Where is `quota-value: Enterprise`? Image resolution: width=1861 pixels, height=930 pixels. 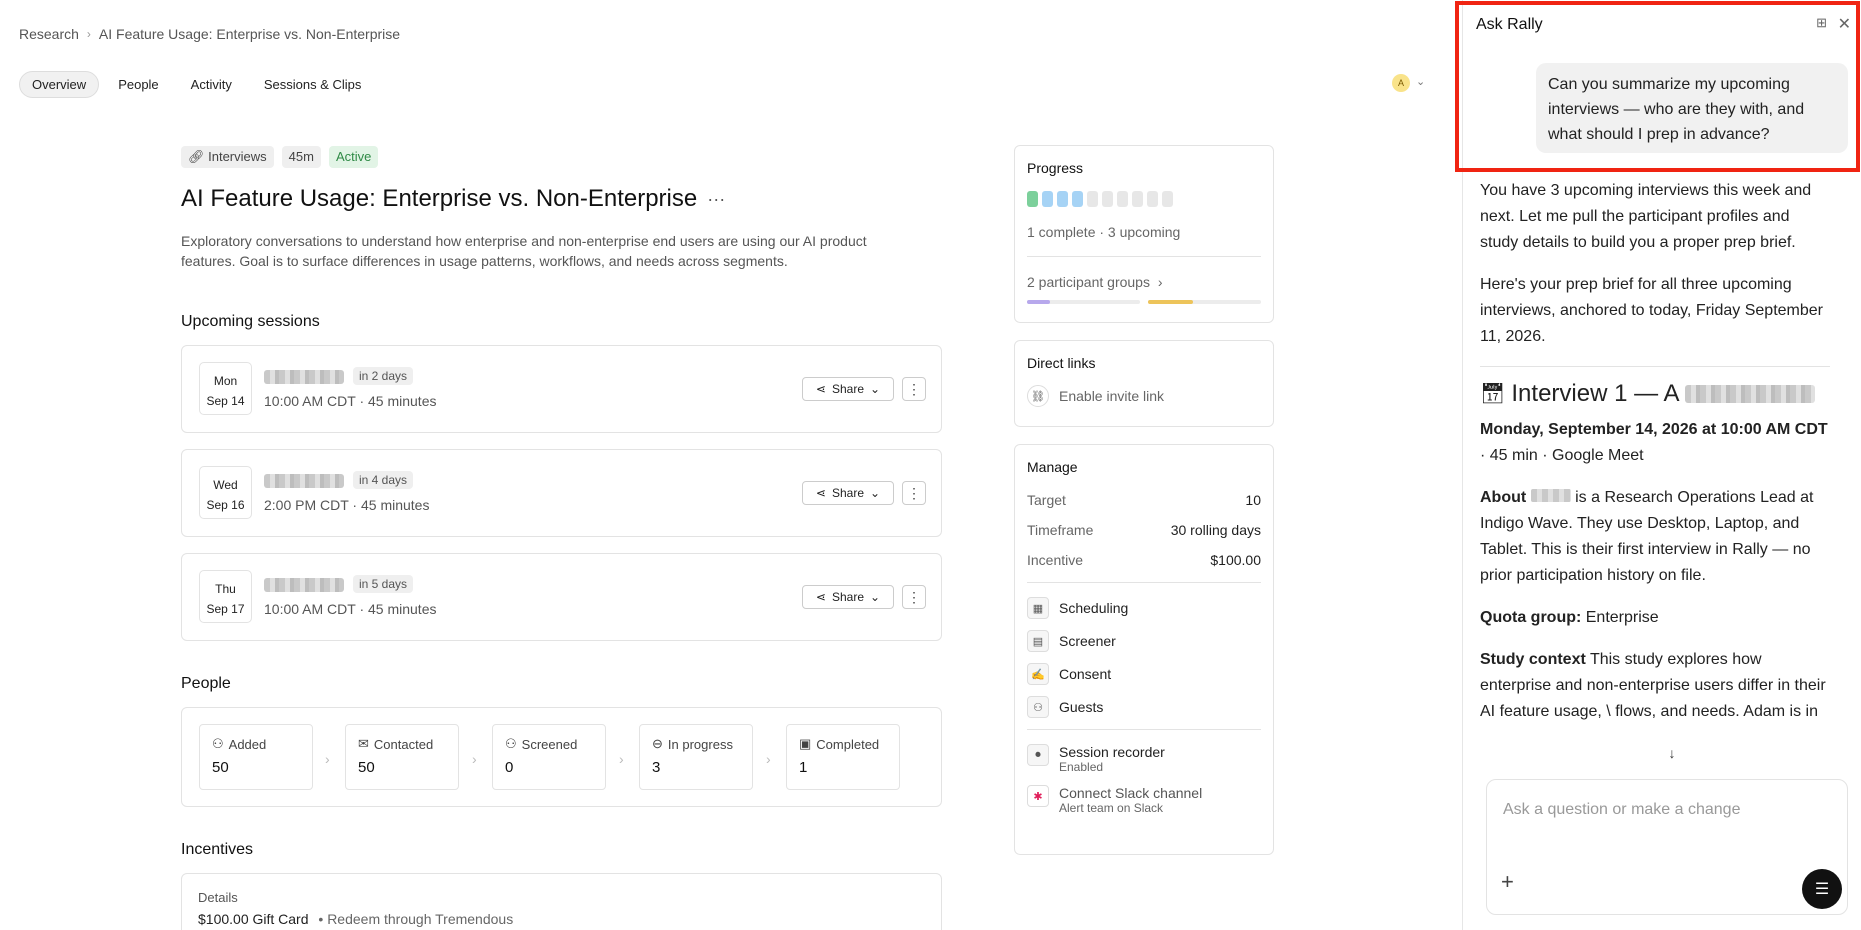
quota-value: Enterprise is located at coordinates (1620, 617).